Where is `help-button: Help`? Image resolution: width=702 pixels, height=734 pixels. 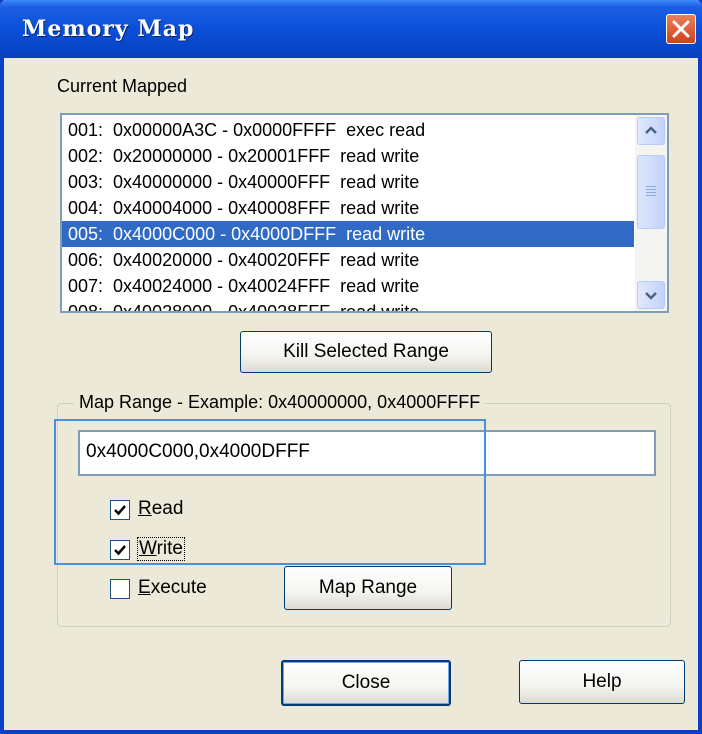
help-button: Help is located at coordinates (602, 682).